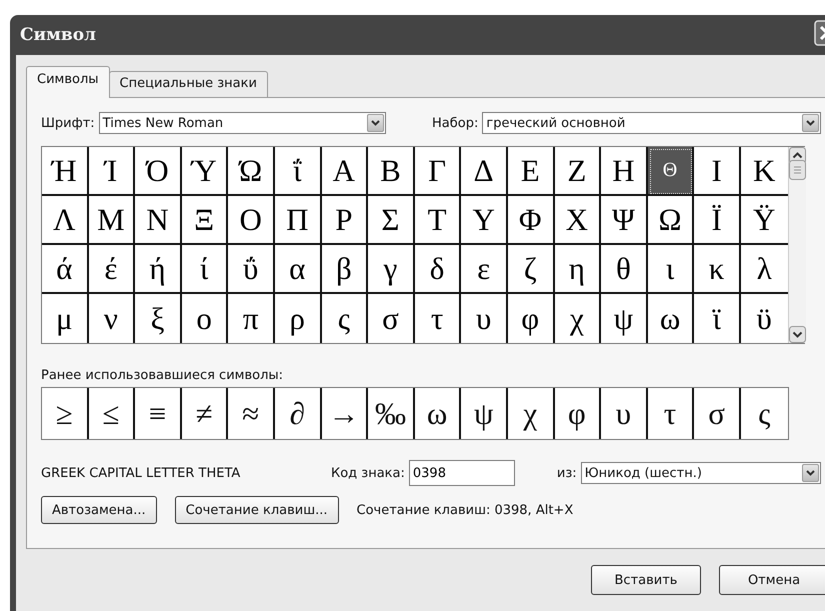  Describe the element at coordinates (438, 269) in the screenshot. I see `symbol-cell: δ` at that location.